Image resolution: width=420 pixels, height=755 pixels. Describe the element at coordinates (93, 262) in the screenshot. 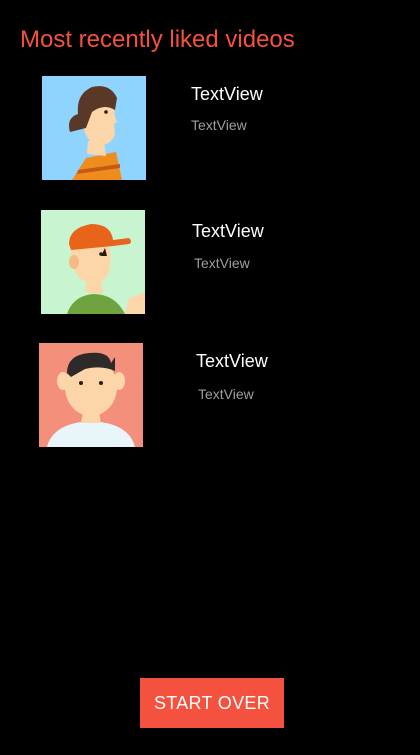

I see `man-orange-cap-avatar-icon` at that location.